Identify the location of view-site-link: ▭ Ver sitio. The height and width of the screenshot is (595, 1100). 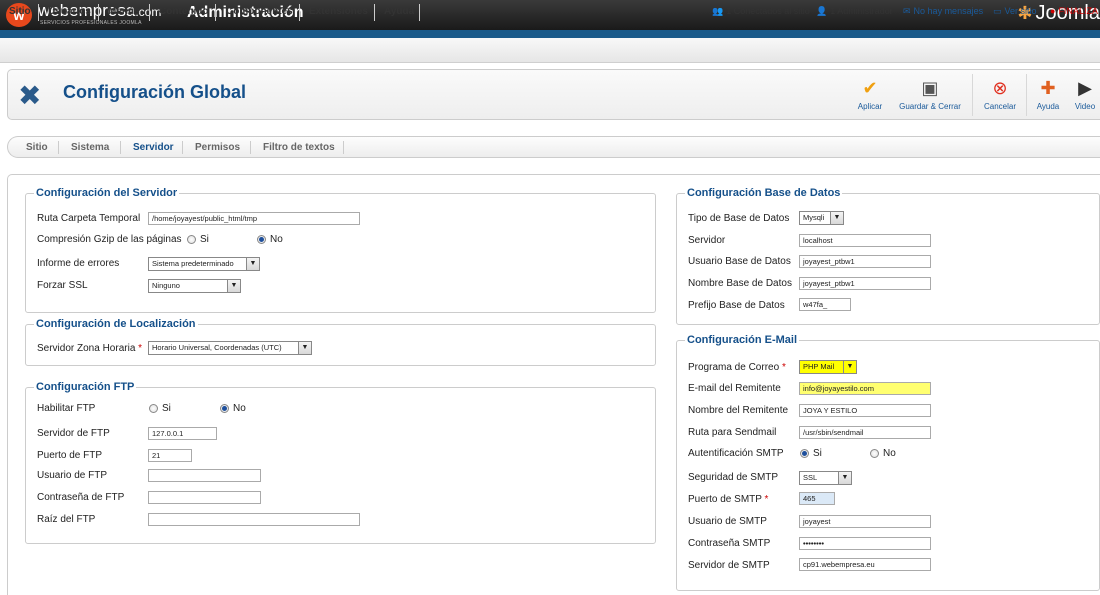
(1015, 11).